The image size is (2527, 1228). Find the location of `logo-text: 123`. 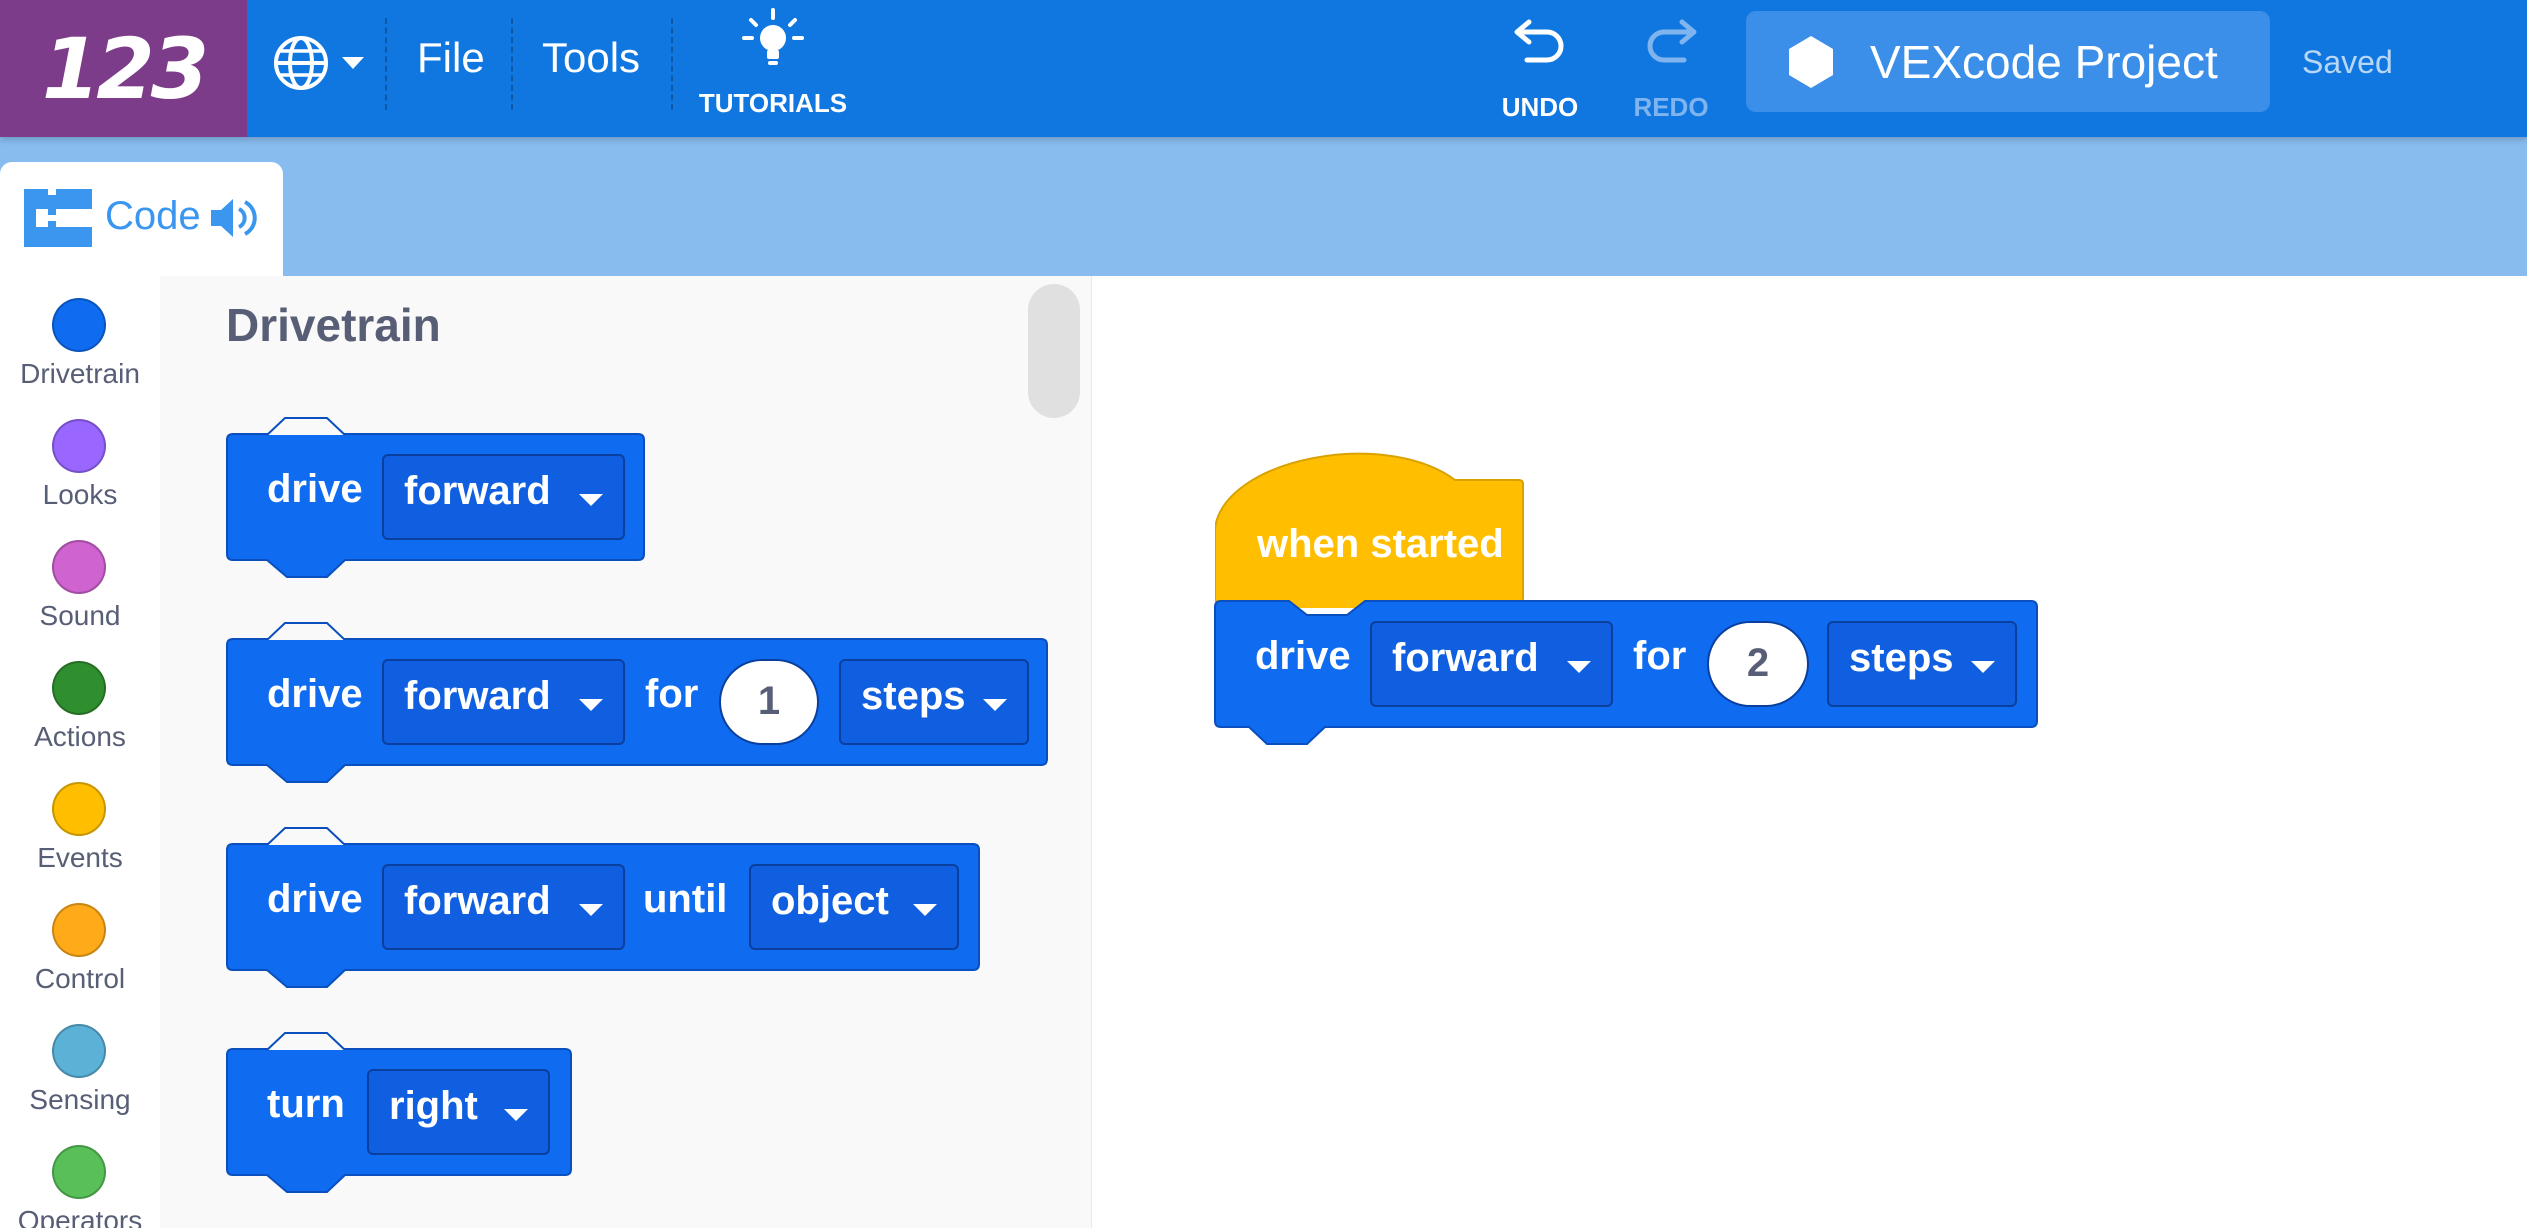

logo-text: 123 is located at coordinates (125, 68).